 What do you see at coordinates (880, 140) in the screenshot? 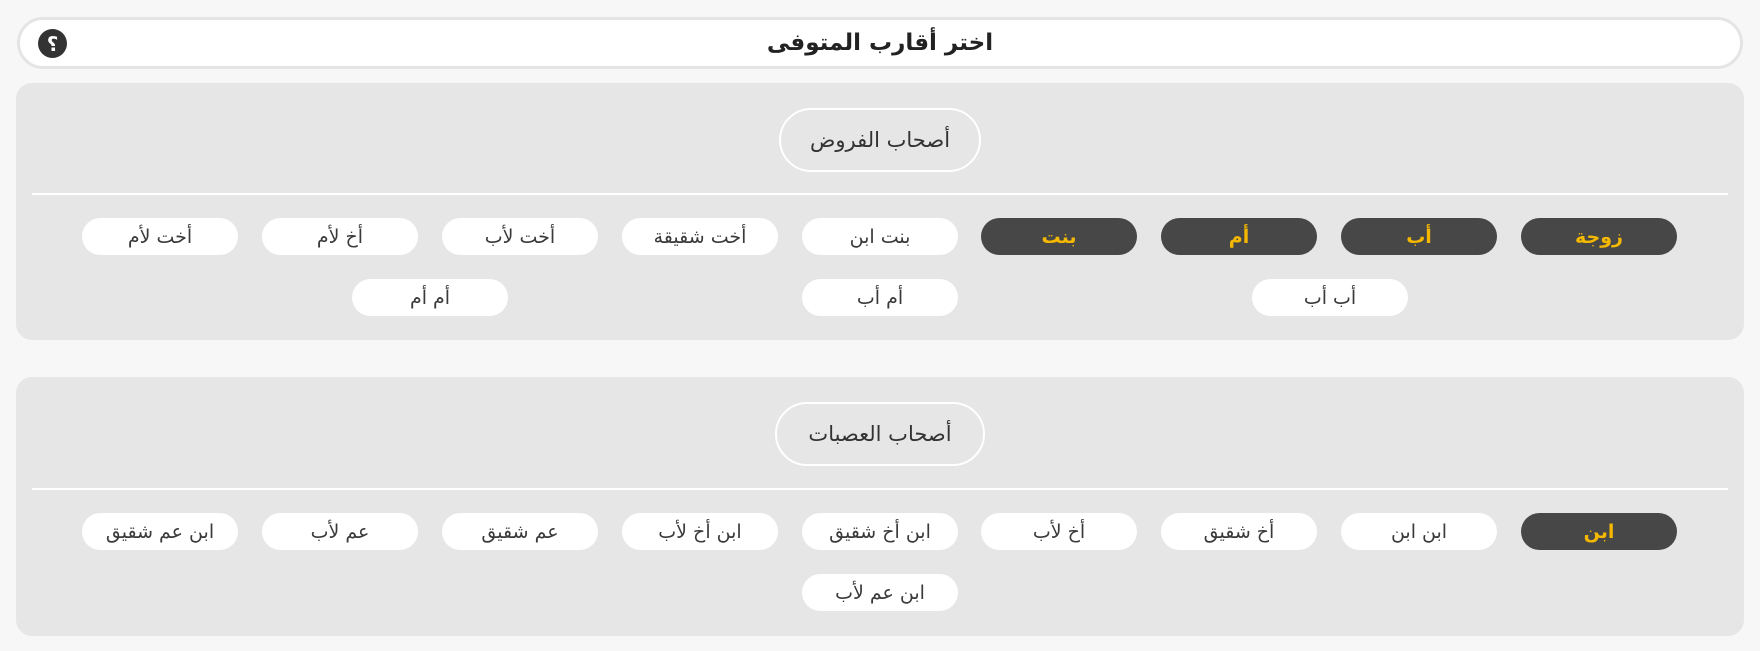
I see `furud-group-title: أصحاب الفروض` at bounding box center [880, 140].